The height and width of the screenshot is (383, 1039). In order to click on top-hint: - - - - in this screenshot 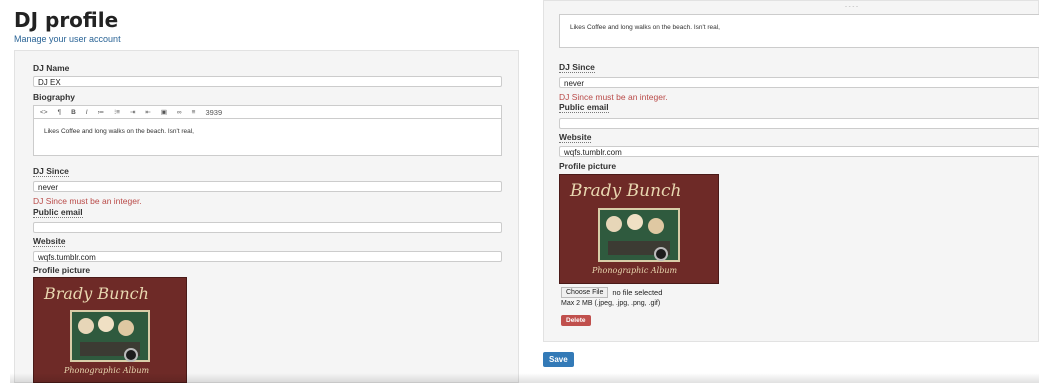, I will do `click(851, 7)`.